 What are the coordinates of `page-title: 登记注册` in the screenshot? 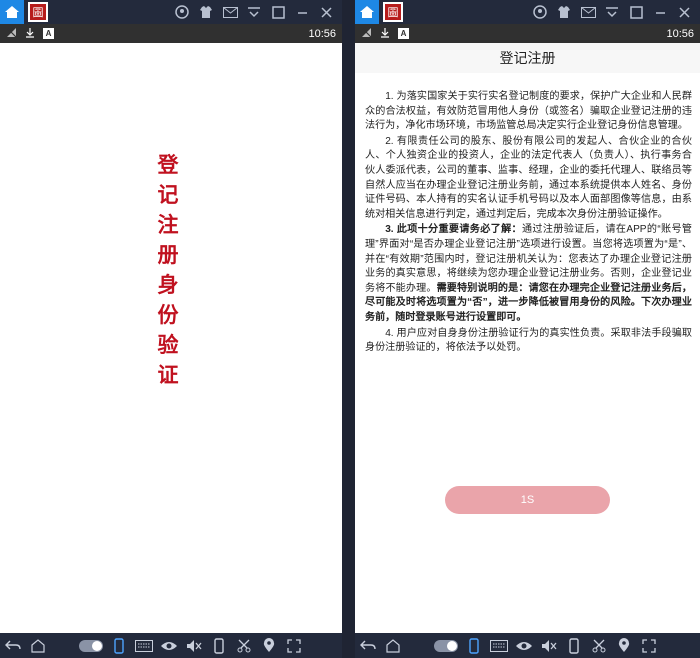 It's located at (527, 58).